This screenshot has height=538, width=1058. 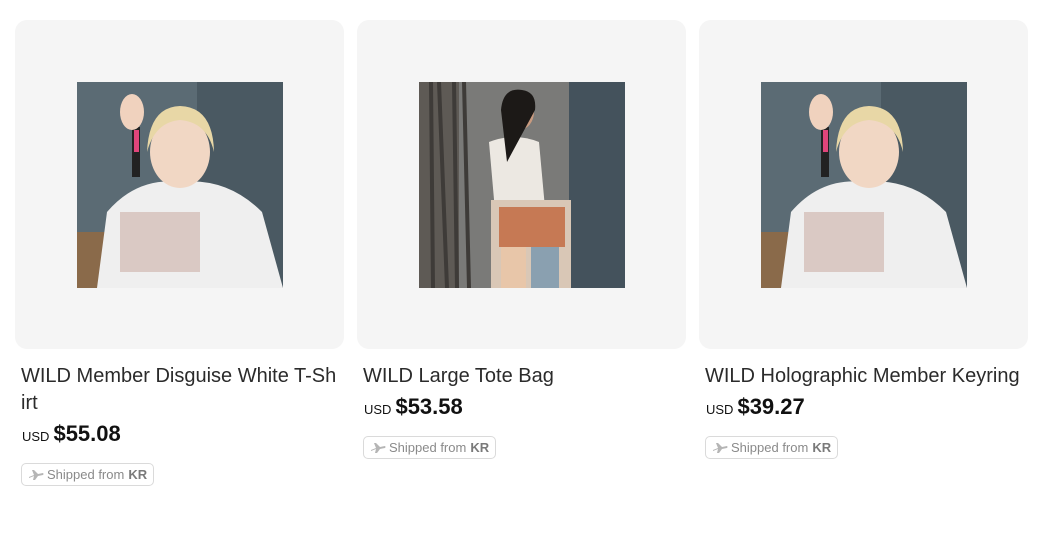 I want to click on product-price: USD $39.27, so click(x=864, y=407).